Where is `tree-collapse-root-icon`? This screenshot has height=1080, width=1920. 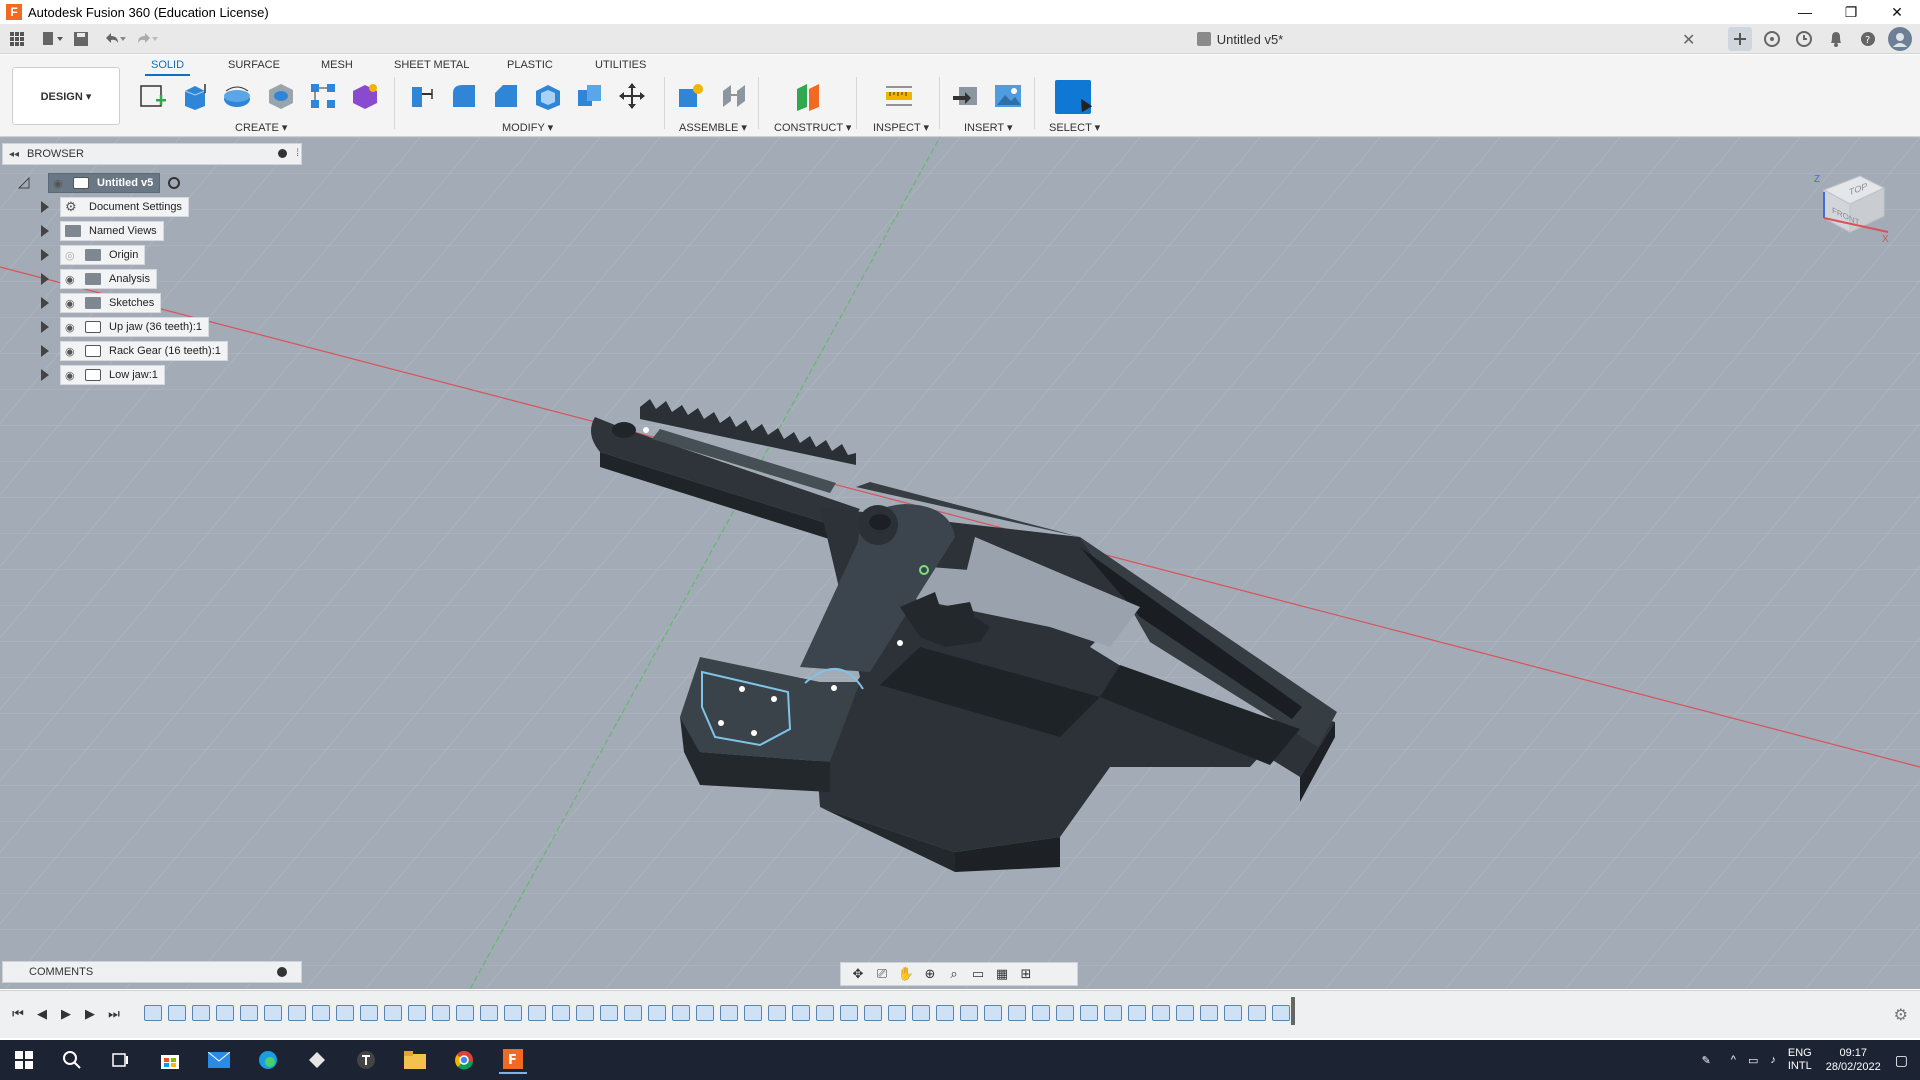 tree-collapse-root-icon is located at coordinates (23, 182).